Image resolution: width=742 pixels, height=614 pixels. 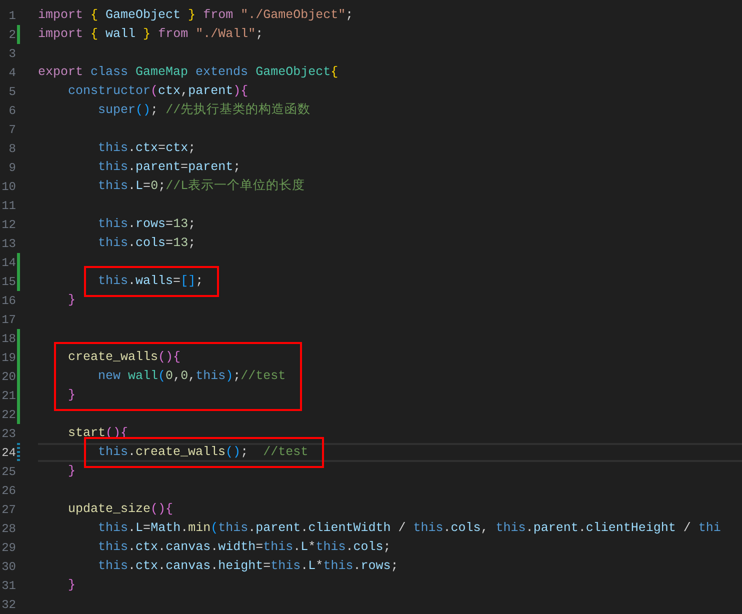 I want to click on code-token: create_walls, so click(x=181, y=452).